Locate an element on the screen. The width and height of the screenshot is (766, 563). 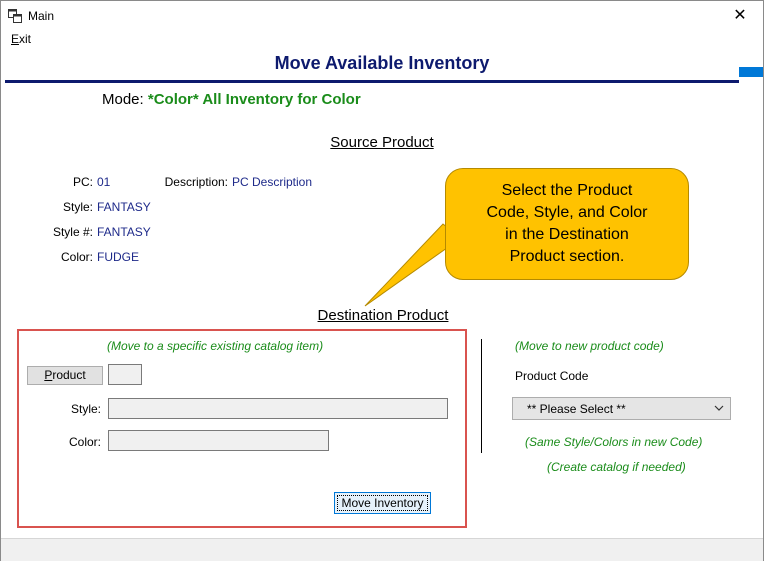
close-icon: ✕ is located at coordinates (740, 15).